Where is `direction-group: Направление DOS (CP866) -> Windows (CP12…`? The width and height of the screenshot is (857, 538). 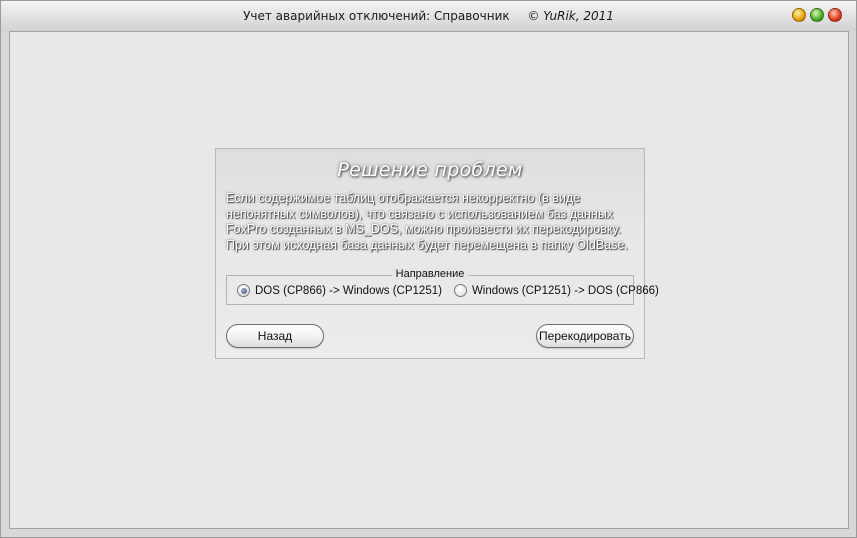 direction-group: Направление DOS (CP866) -> Windows (CP12… is located at coordinates (442, 286).